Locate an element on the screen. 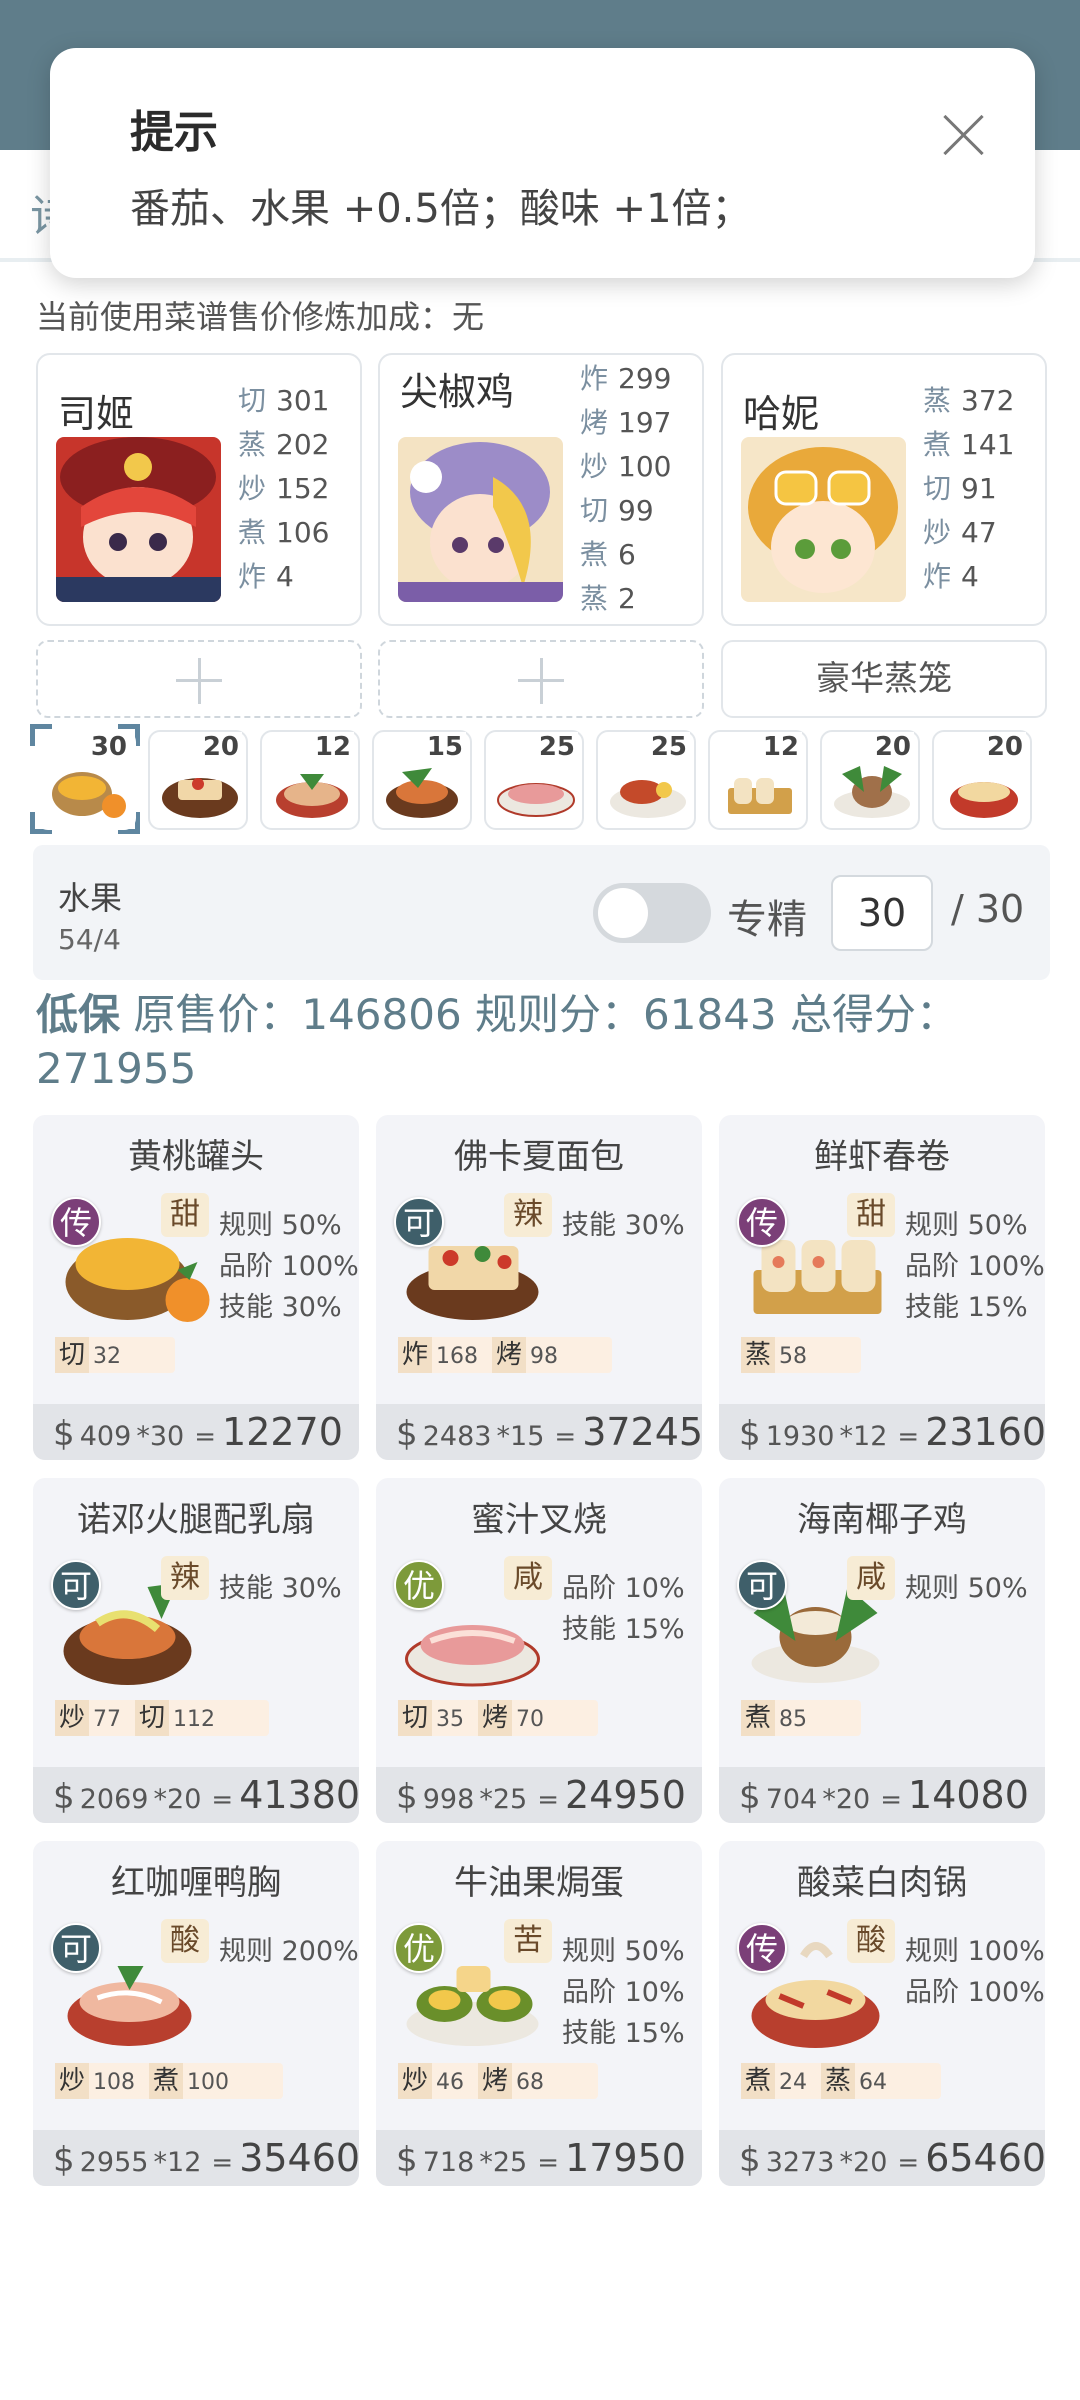 The image size is (1080, 2400). selected-dish-name: 水果 is located at coordinates (90, 898).